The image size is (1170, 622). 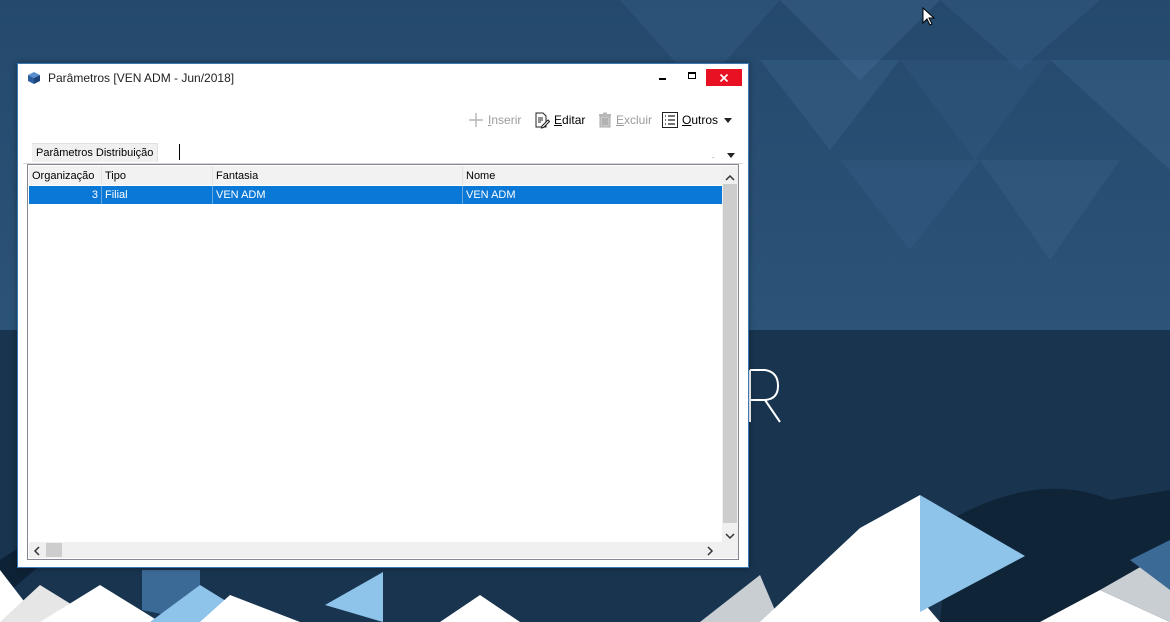 What do you see at coordinates (54, 550) in the screenshot?
I see `horizontal-scroll-thumb` at bounding box center [54, 550].